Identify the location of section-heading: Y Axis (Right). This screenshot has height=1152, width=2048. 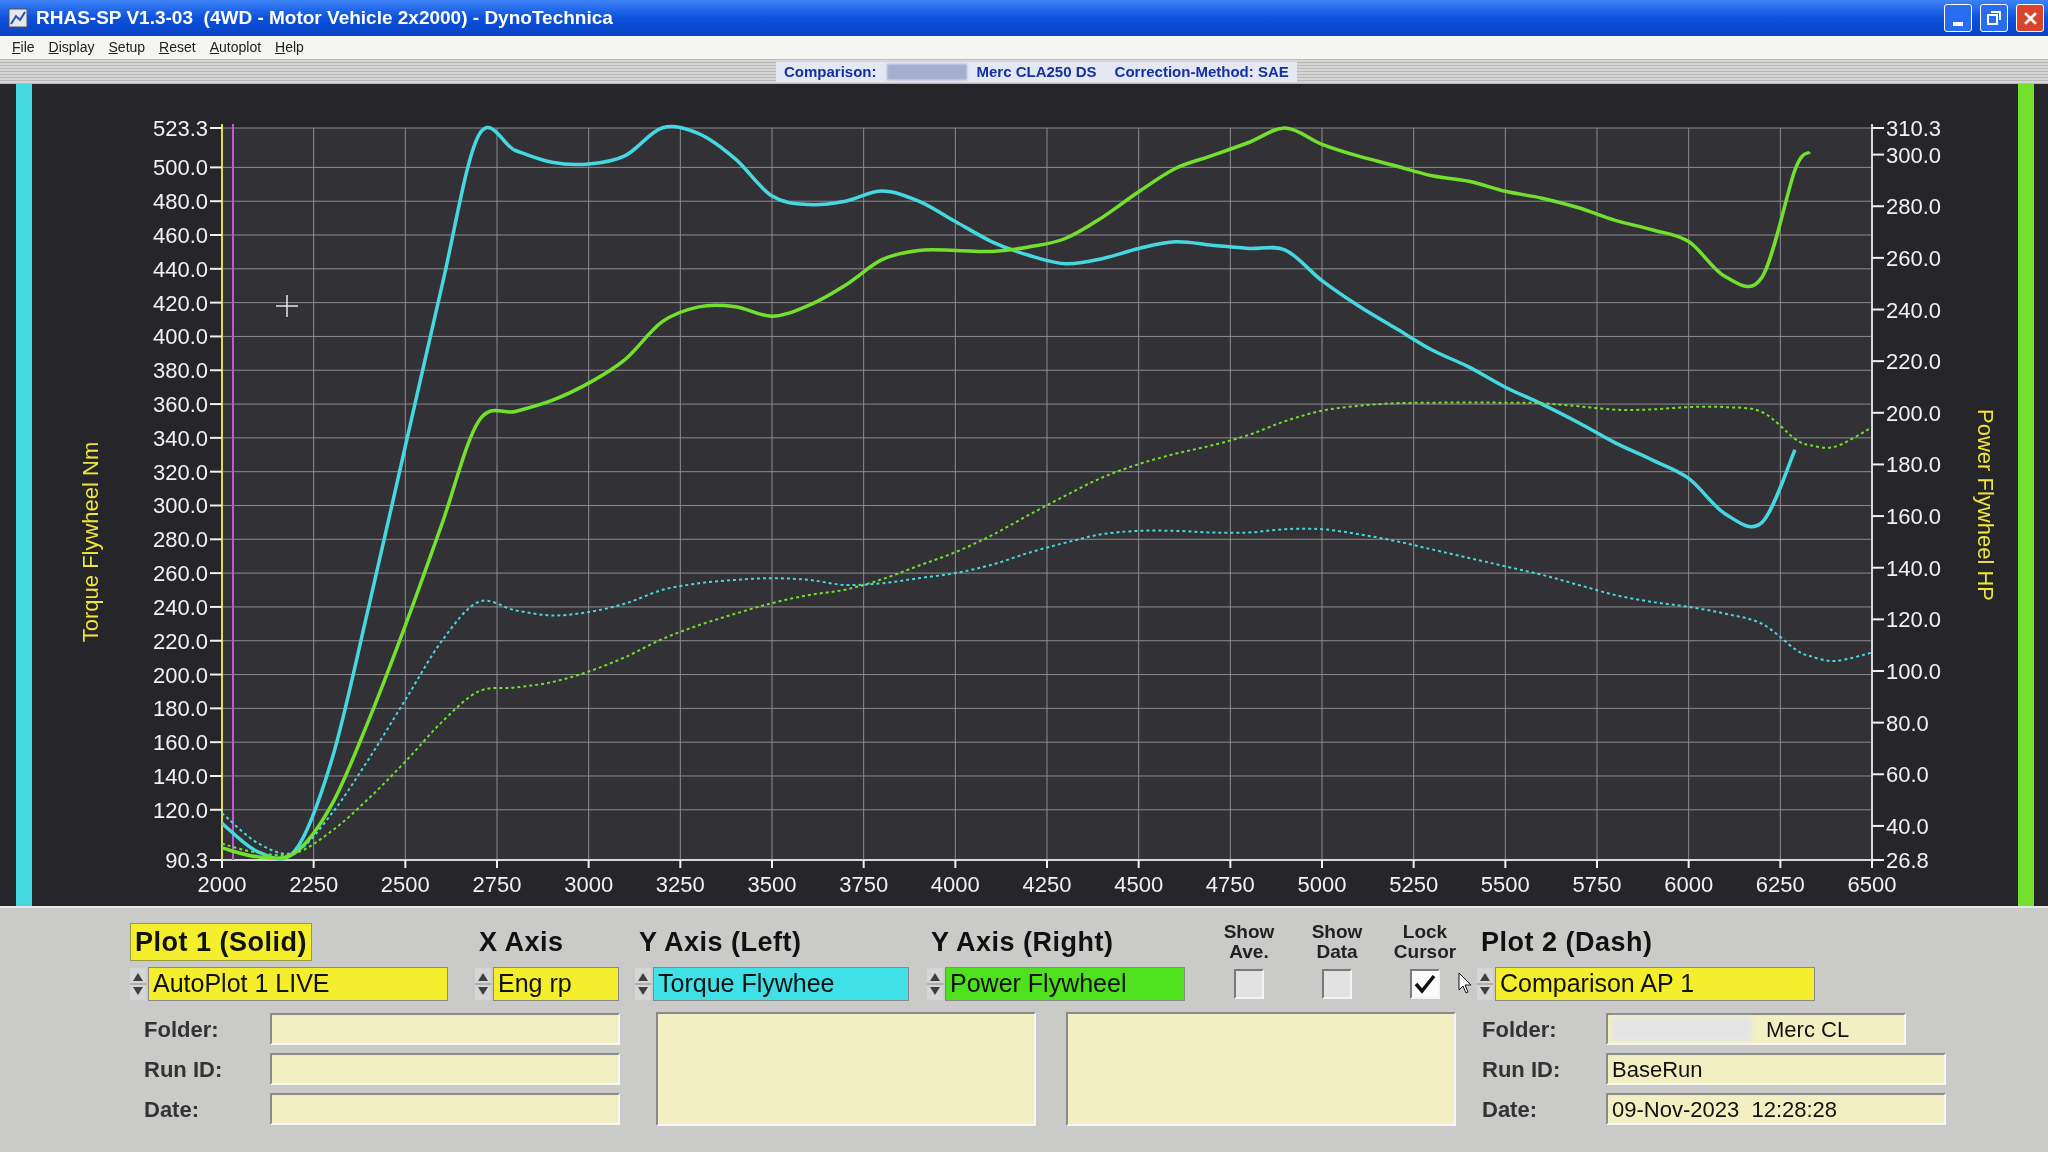
(1022, 942).